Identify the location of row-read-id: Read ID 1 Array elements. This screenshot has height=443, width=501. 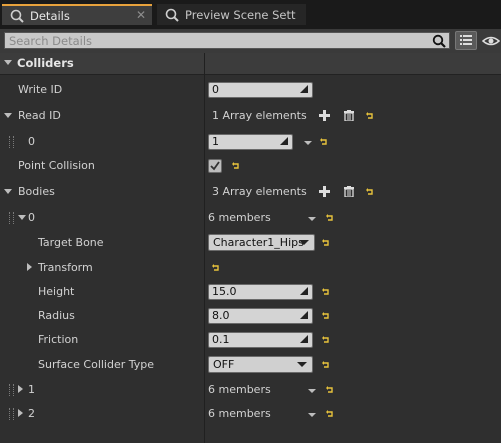
(250, 116).